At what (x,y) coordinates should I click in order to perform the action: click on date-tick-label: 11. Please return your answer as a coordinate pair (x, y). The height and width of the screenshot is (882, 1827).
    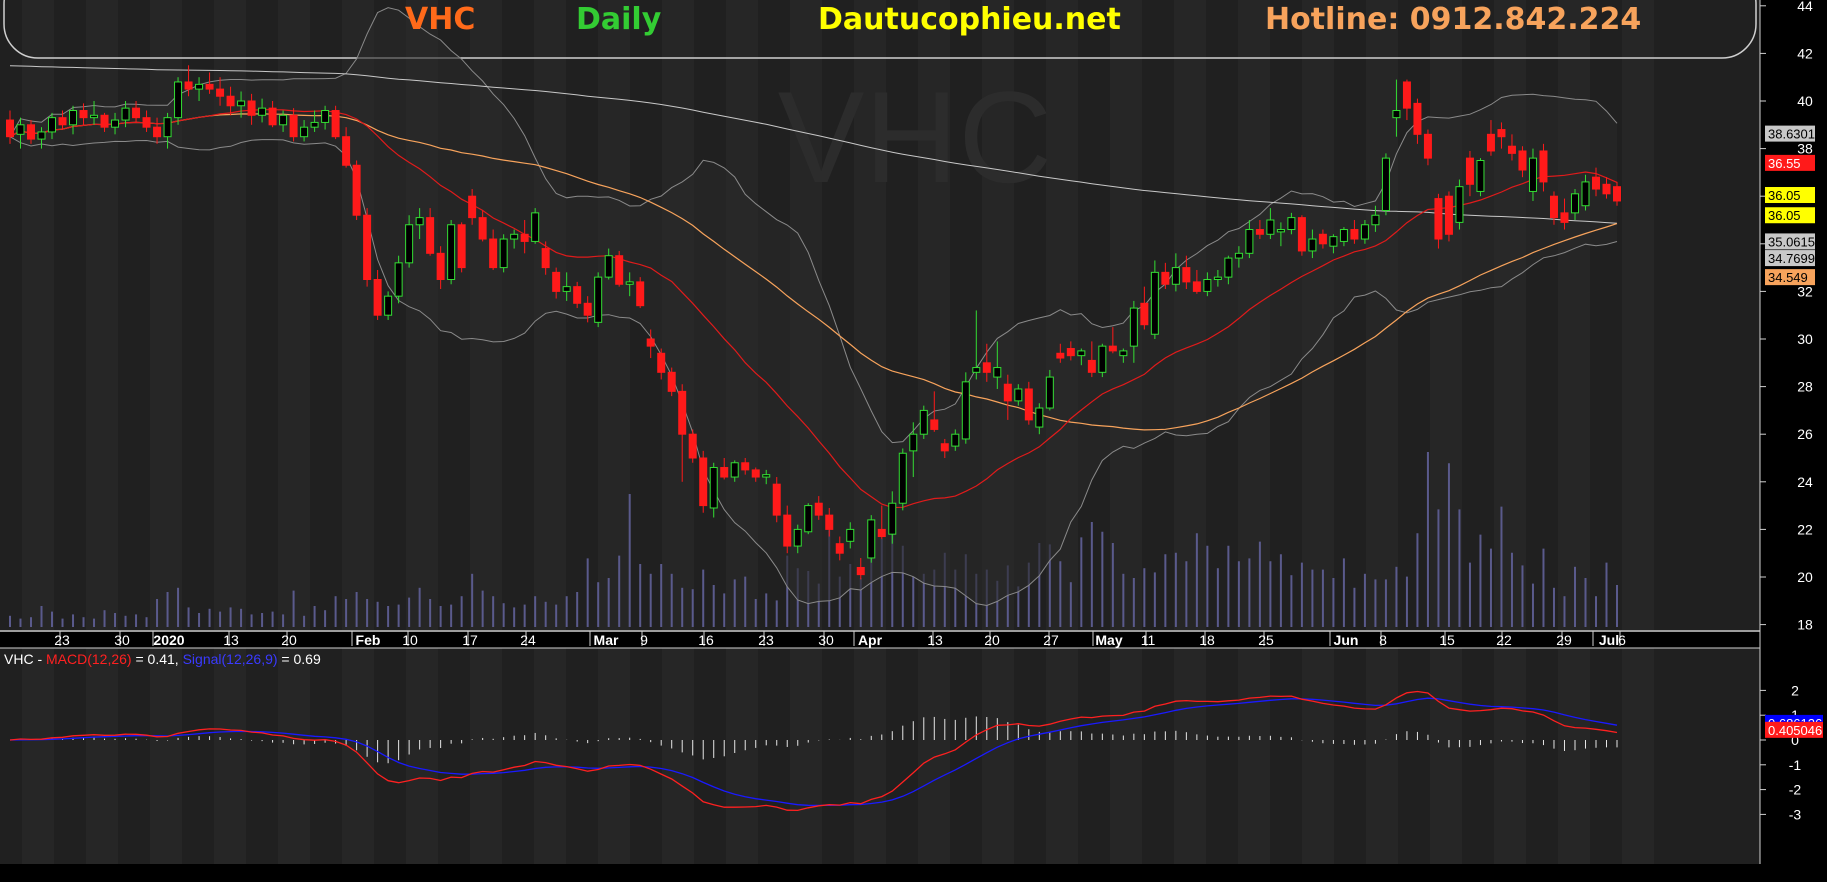
    Looking at the image, I should click on (1148, 640).